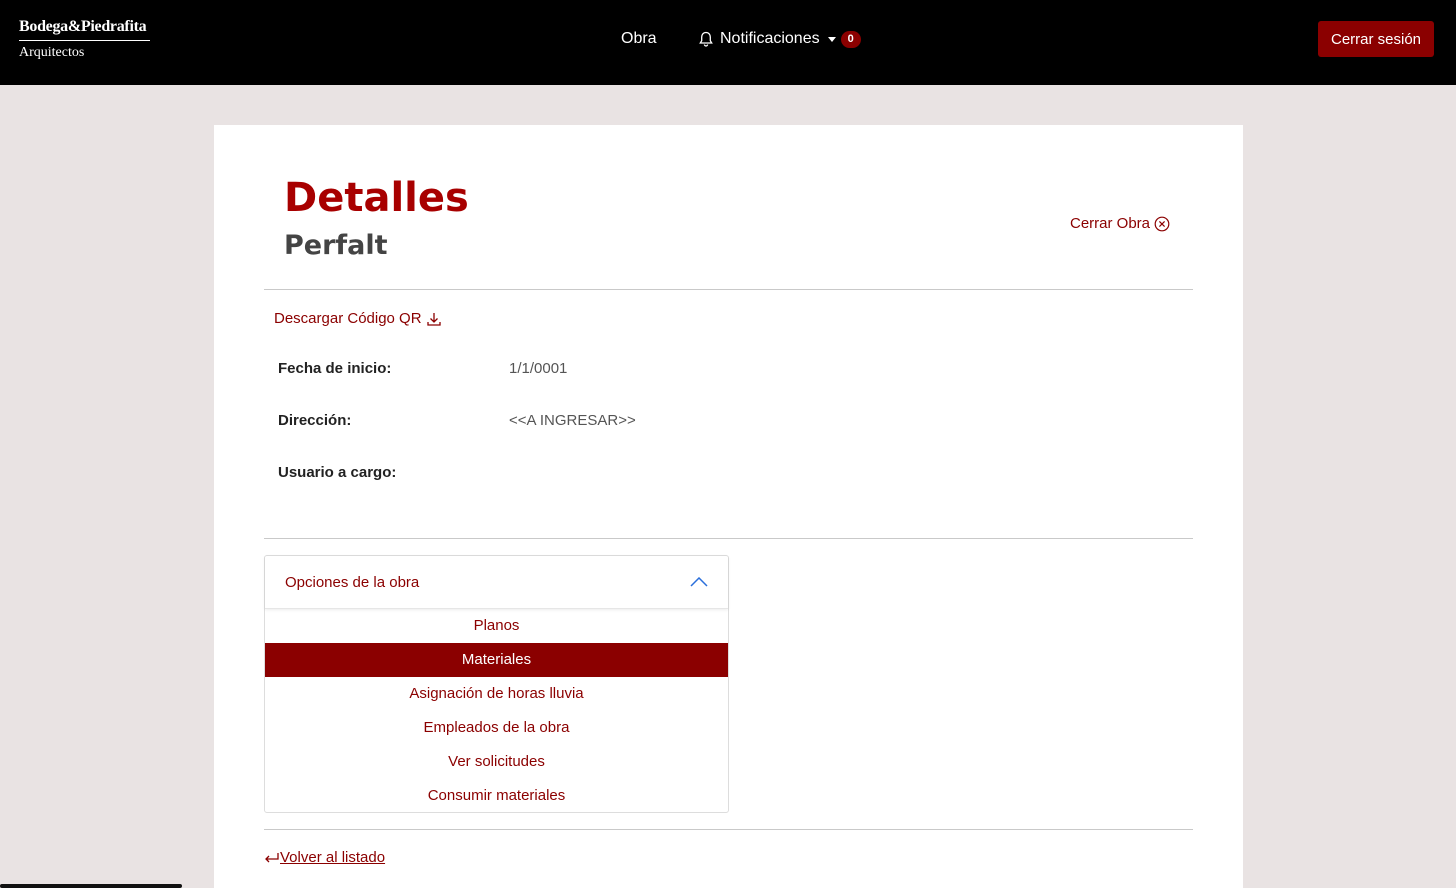  I want to click on nav-obra-link: Obra, so click(639, 39).